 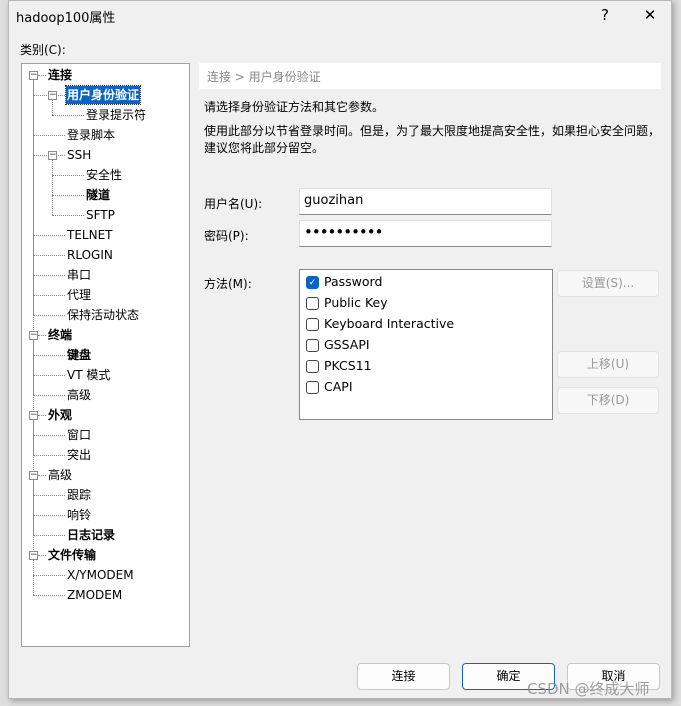 I want to click on checkbox-checked-icon: ✓, so click(x=312, y=282).